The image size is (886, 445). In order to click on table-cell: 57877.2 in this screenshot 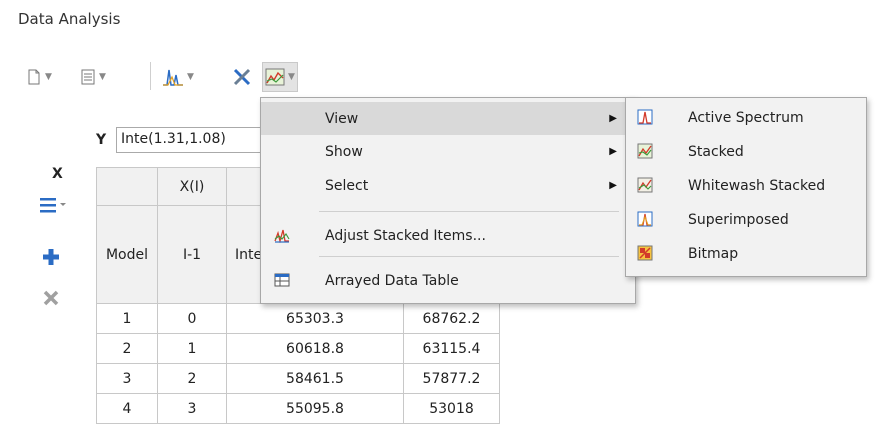, I will do `click(451, 378)`.